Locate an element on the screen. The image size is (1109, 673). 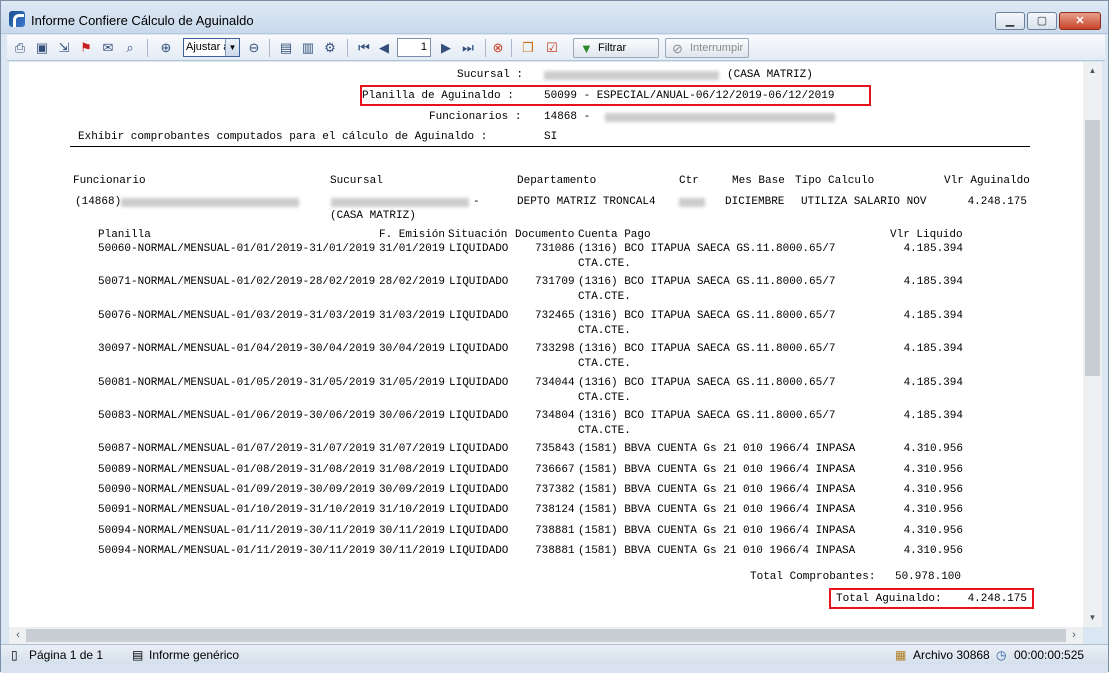
vertical-scrollbar: ▲ ▼ is located at coordinates (1092, 344).